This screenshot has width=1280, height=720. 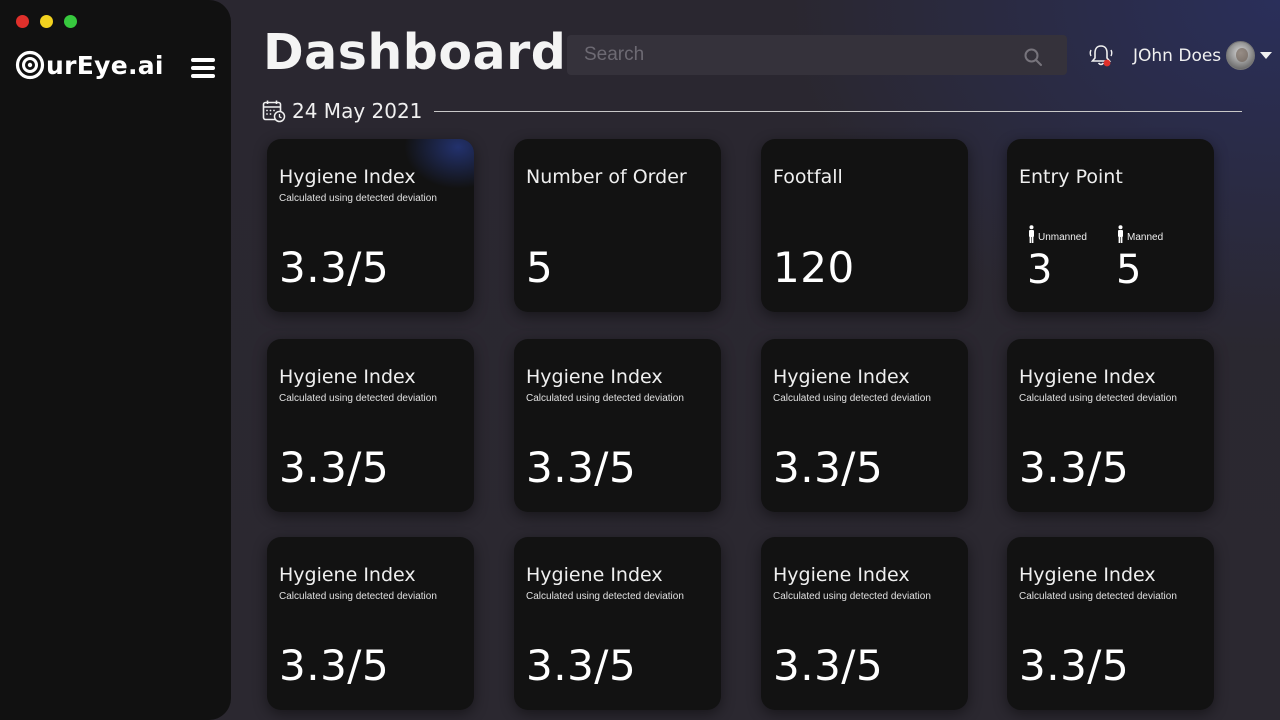 What do you see at coordinates (1107, 63) in the screenshot?
I see `notification-dot` at bounding box center [1107, 63].